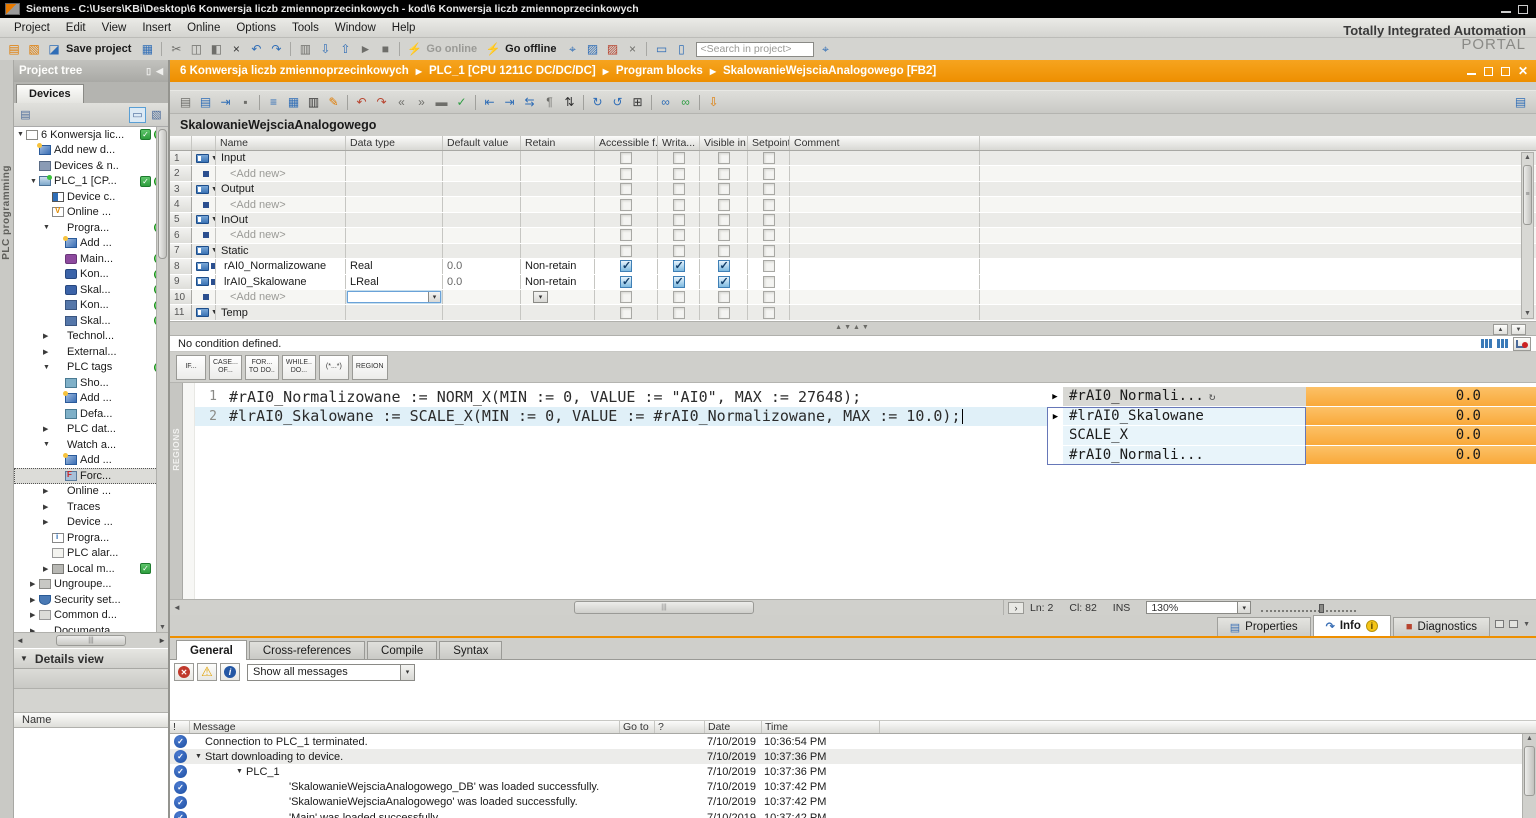  I want to click on watch-value: 0.0, so click(1421, 397).